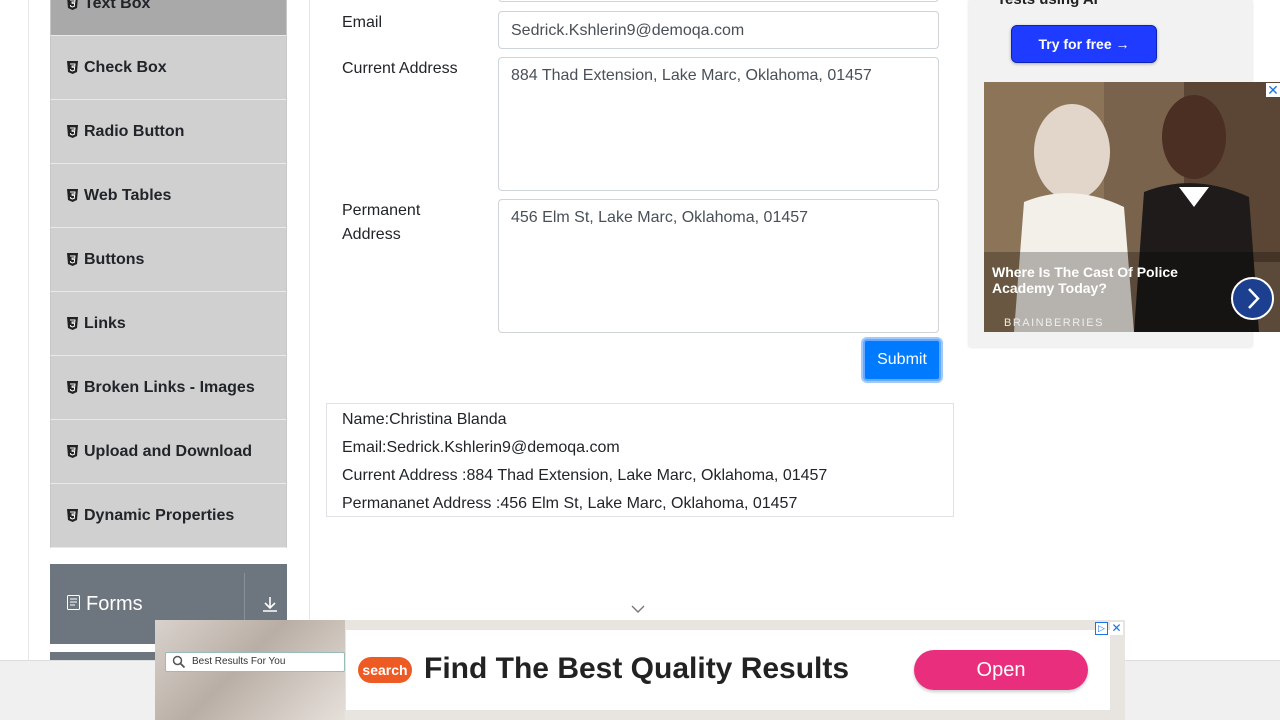 The image size is (1280, 720). What do you see at coordinates (114, 259) in the screenshot?
I see `sidebar-item-label: Buttons` at bounding box center [114, 259].